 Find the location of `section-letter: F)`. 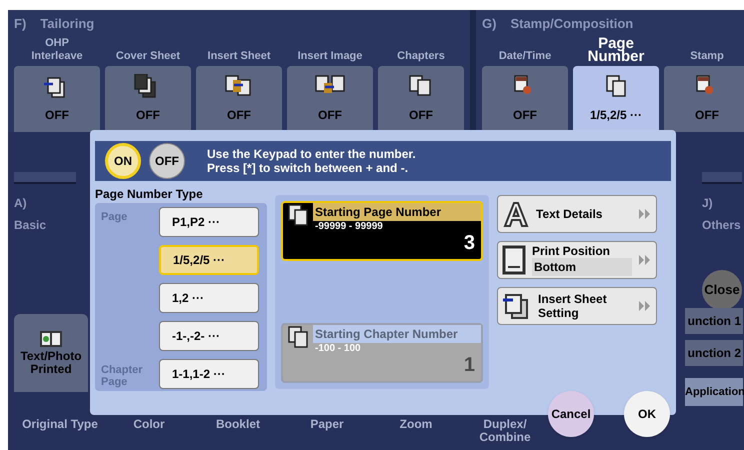

section-letter: F) is located at coordinates (20, 22).